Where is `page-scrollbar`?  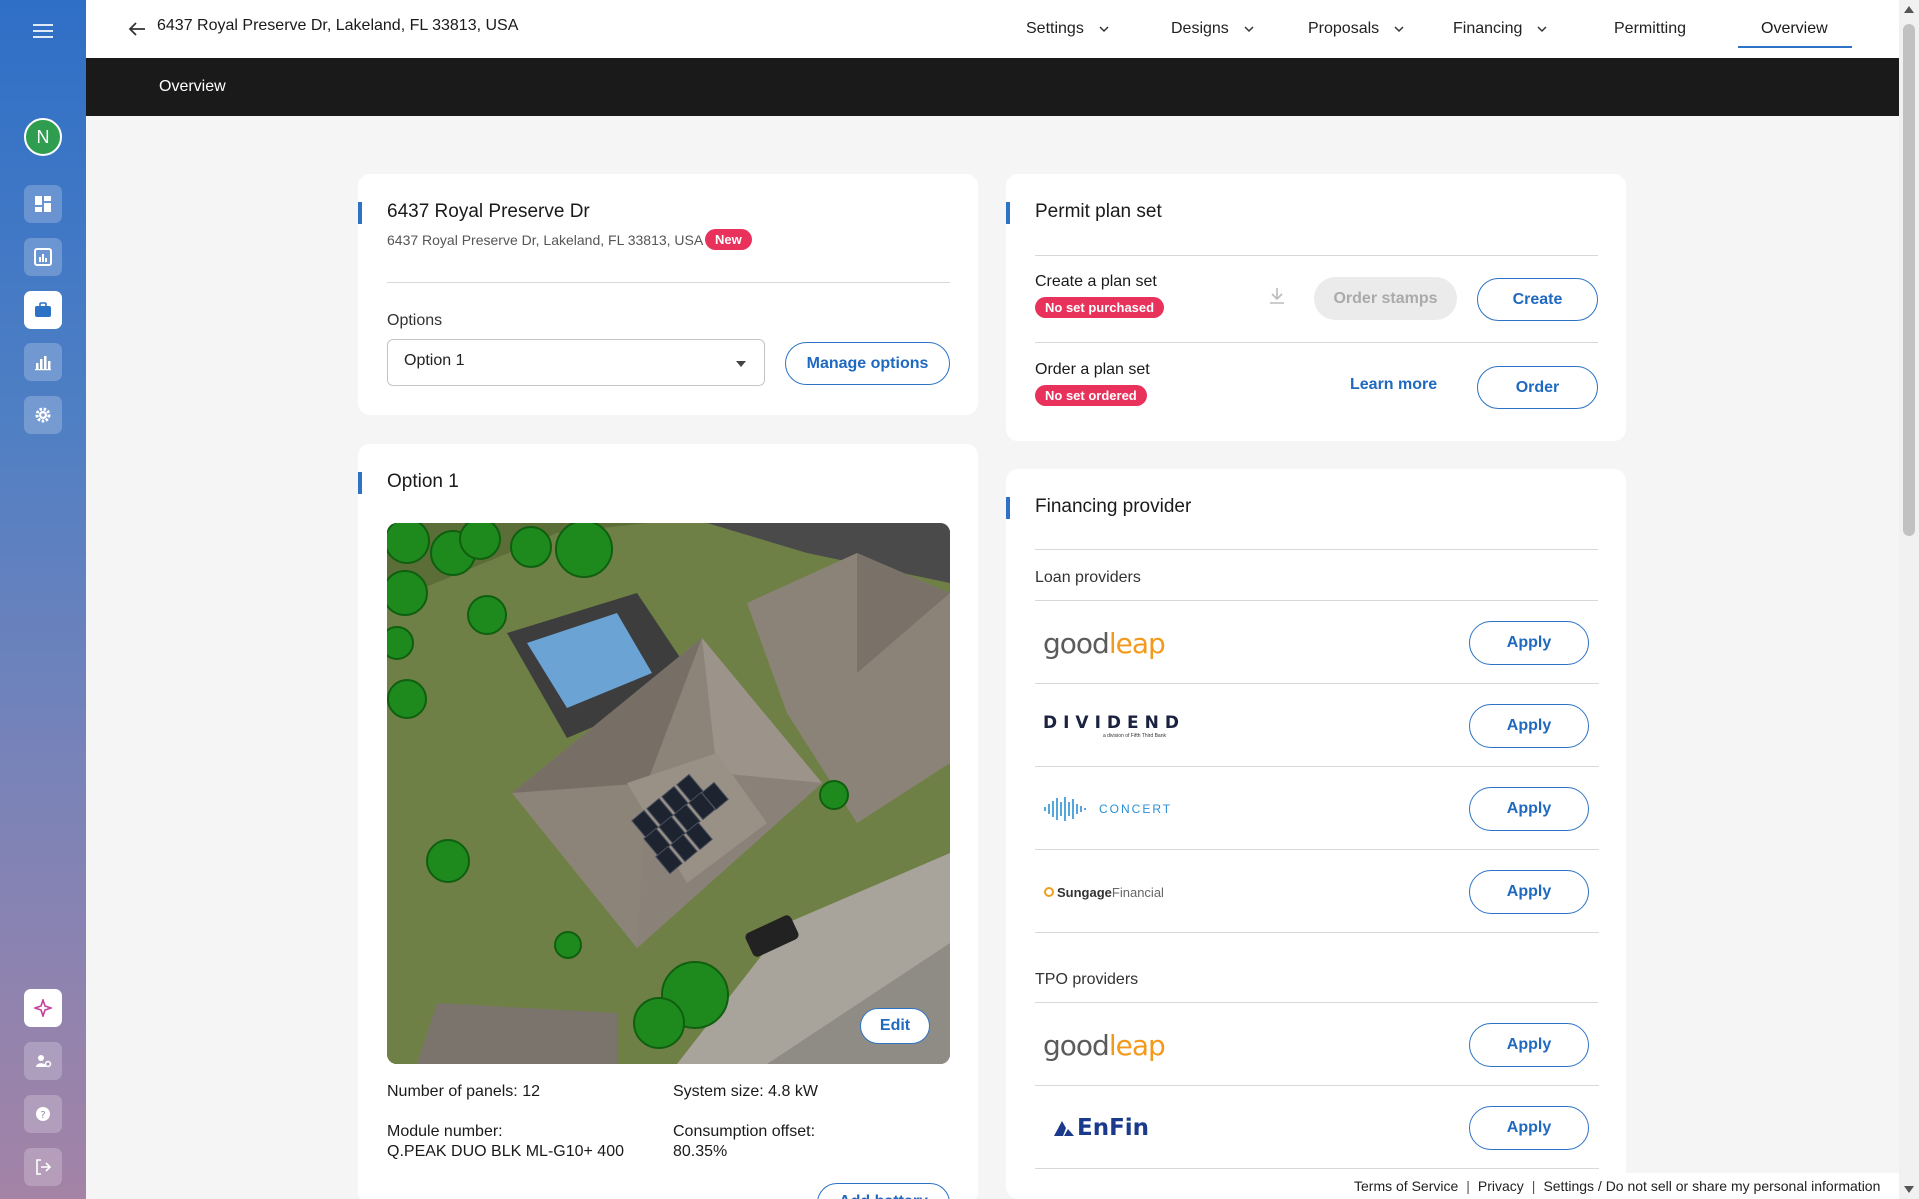
page-scrollbar is located at coordinates (1909, 599).